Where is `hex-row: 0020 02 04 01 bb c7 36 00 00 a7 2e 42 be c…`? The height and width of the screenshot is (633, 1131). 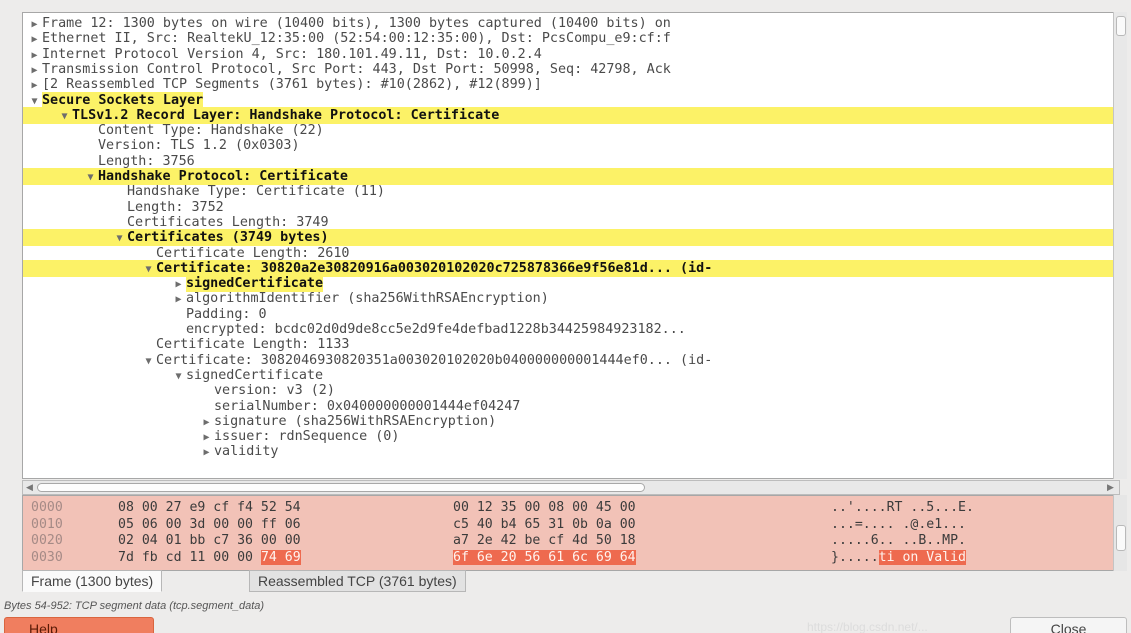
hex-row: 0020 02 04 01 bb c7 36 00 00 a7 2e 42 be c… is located at coordinates (569, 541).